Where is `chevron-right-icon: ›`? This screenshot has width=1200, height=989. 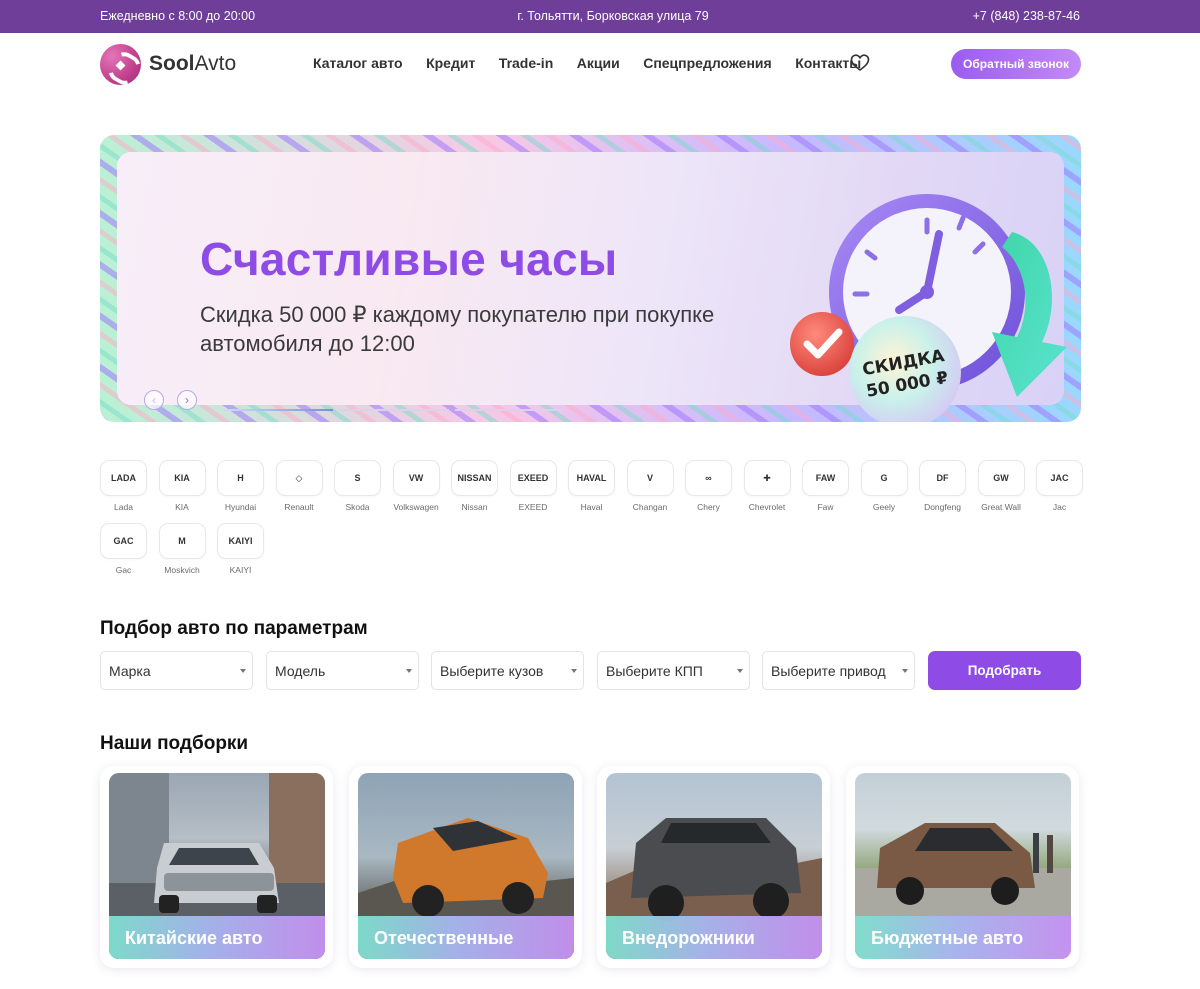 chevron-right-icon: › is located at coordinates (187, 400).